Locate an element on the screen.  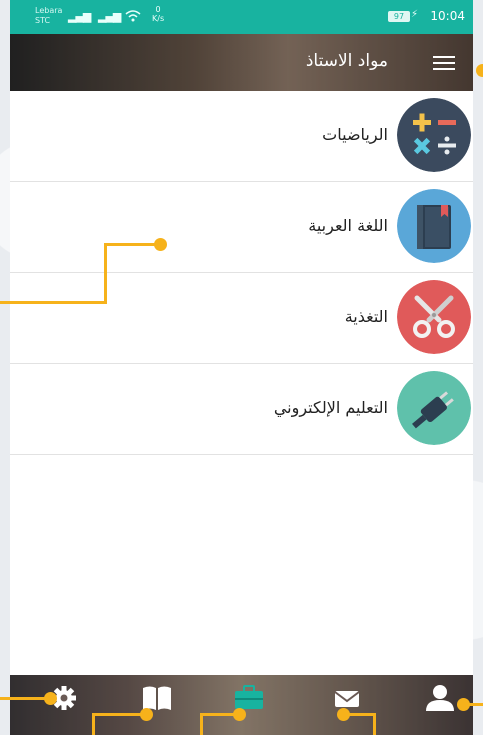
list-item-nutrition: التغذية is located at coordinates (241, 318).